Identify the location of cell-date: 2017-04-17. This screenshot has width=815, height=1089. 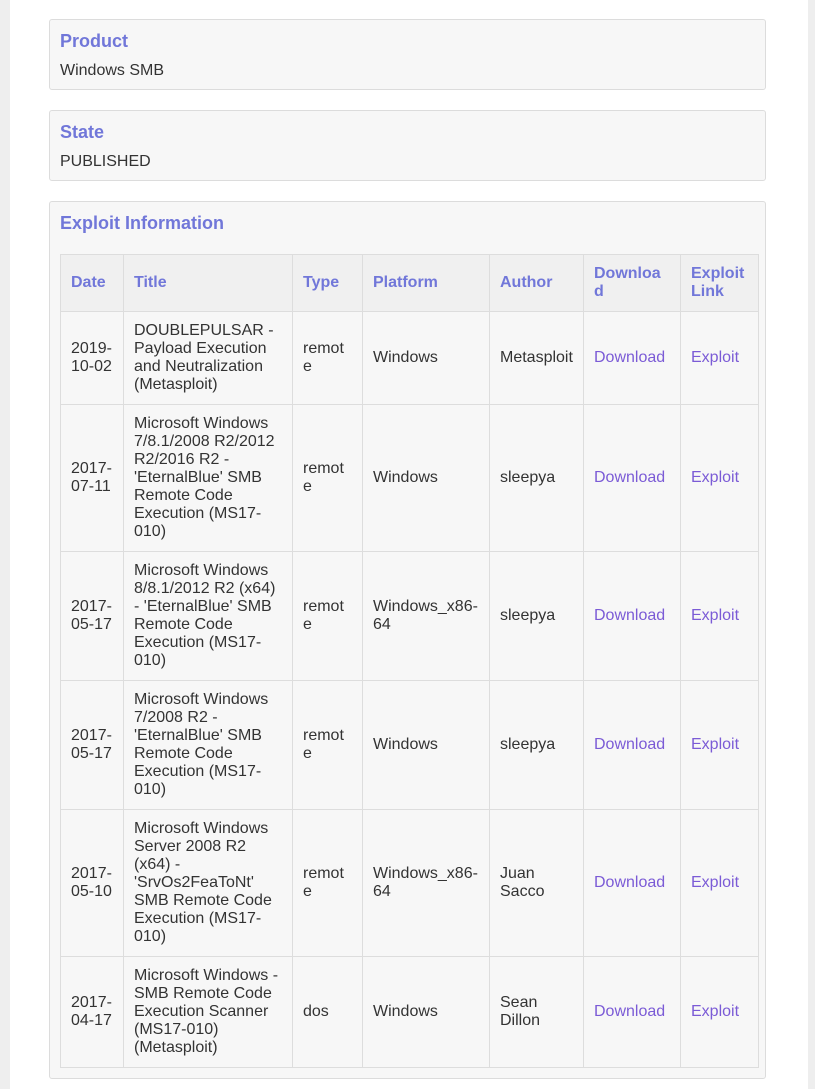
(92, 1012).